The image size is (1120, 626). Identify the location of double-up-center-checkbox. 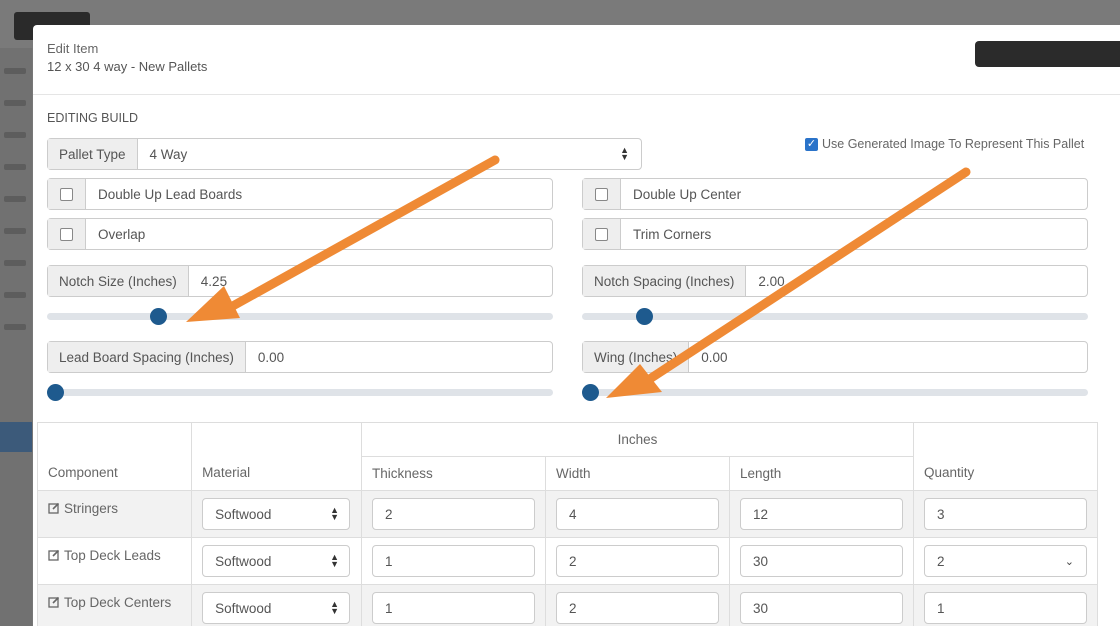
(601, 194).